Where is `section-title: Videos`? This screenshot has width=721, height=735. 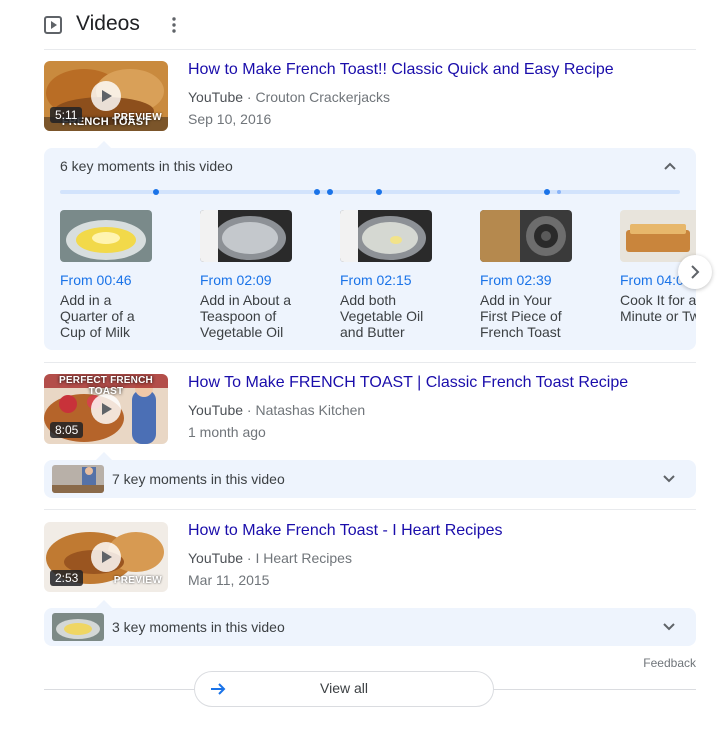 section-title: Videos is located at coordinates (108, 23).